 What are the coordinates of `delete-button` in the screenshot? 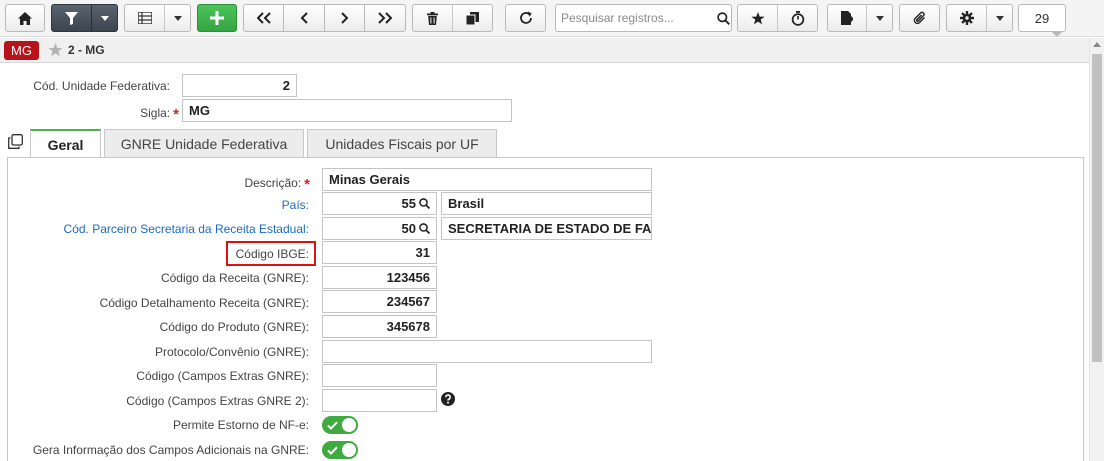 It's located at (432, 18).